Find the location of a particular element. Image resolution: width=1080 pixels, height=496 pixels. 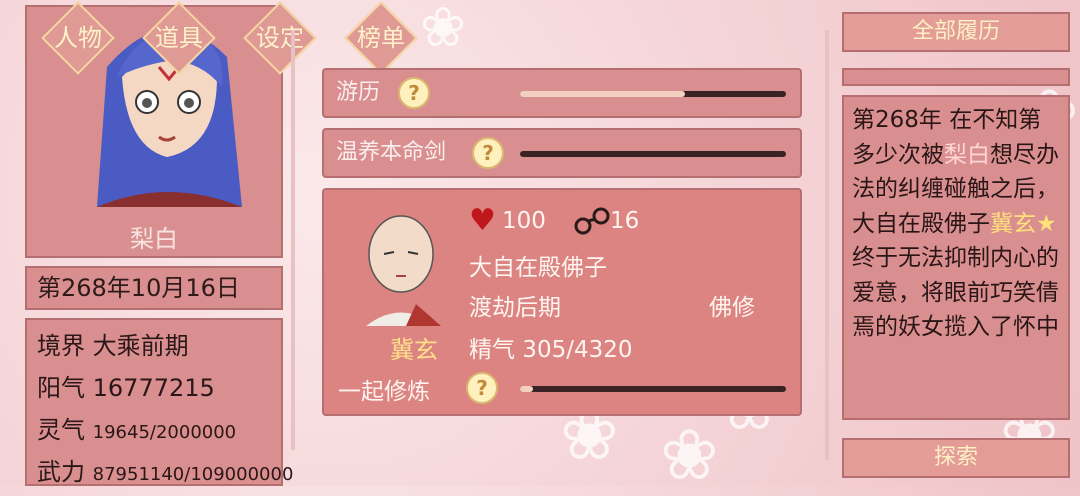

tab-items: 道具 is located at coordinates (179, 38).